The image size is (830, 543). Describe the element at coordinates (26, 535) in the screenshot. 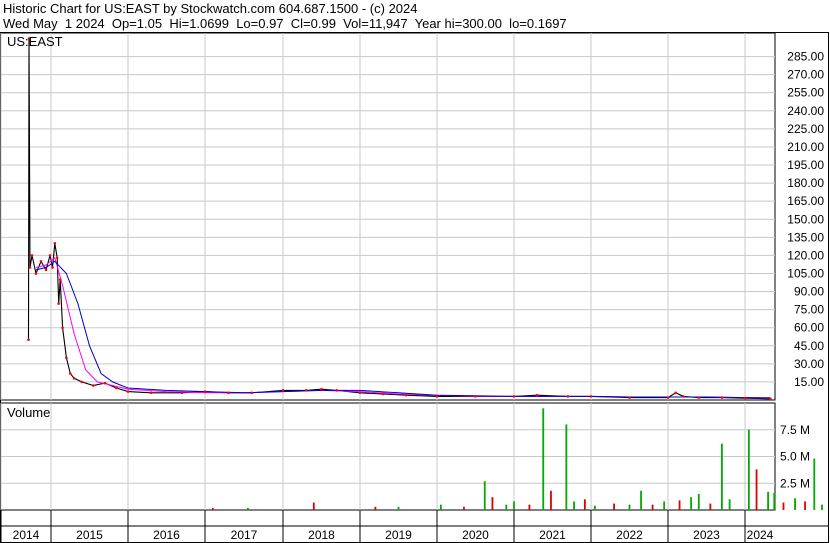

I see `x-tick-label: 2014` at that location.